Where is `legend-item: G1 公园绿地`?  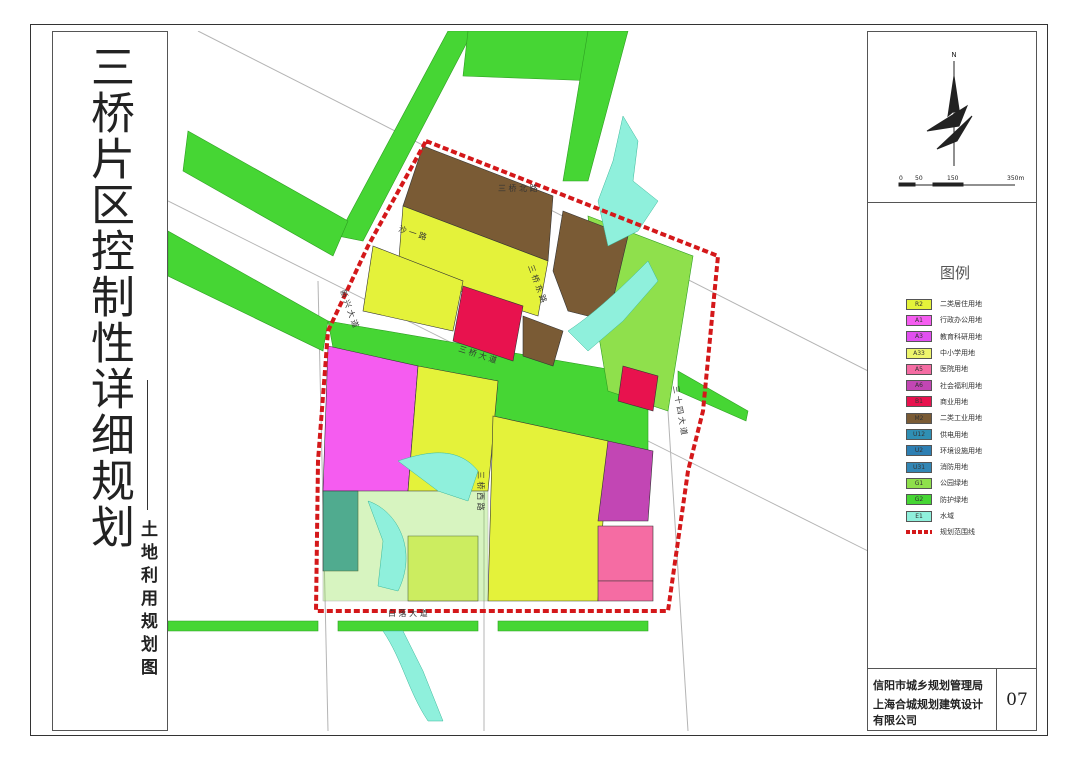 legend-item: G1 公园绿地 is located at coordinates (944, 483).